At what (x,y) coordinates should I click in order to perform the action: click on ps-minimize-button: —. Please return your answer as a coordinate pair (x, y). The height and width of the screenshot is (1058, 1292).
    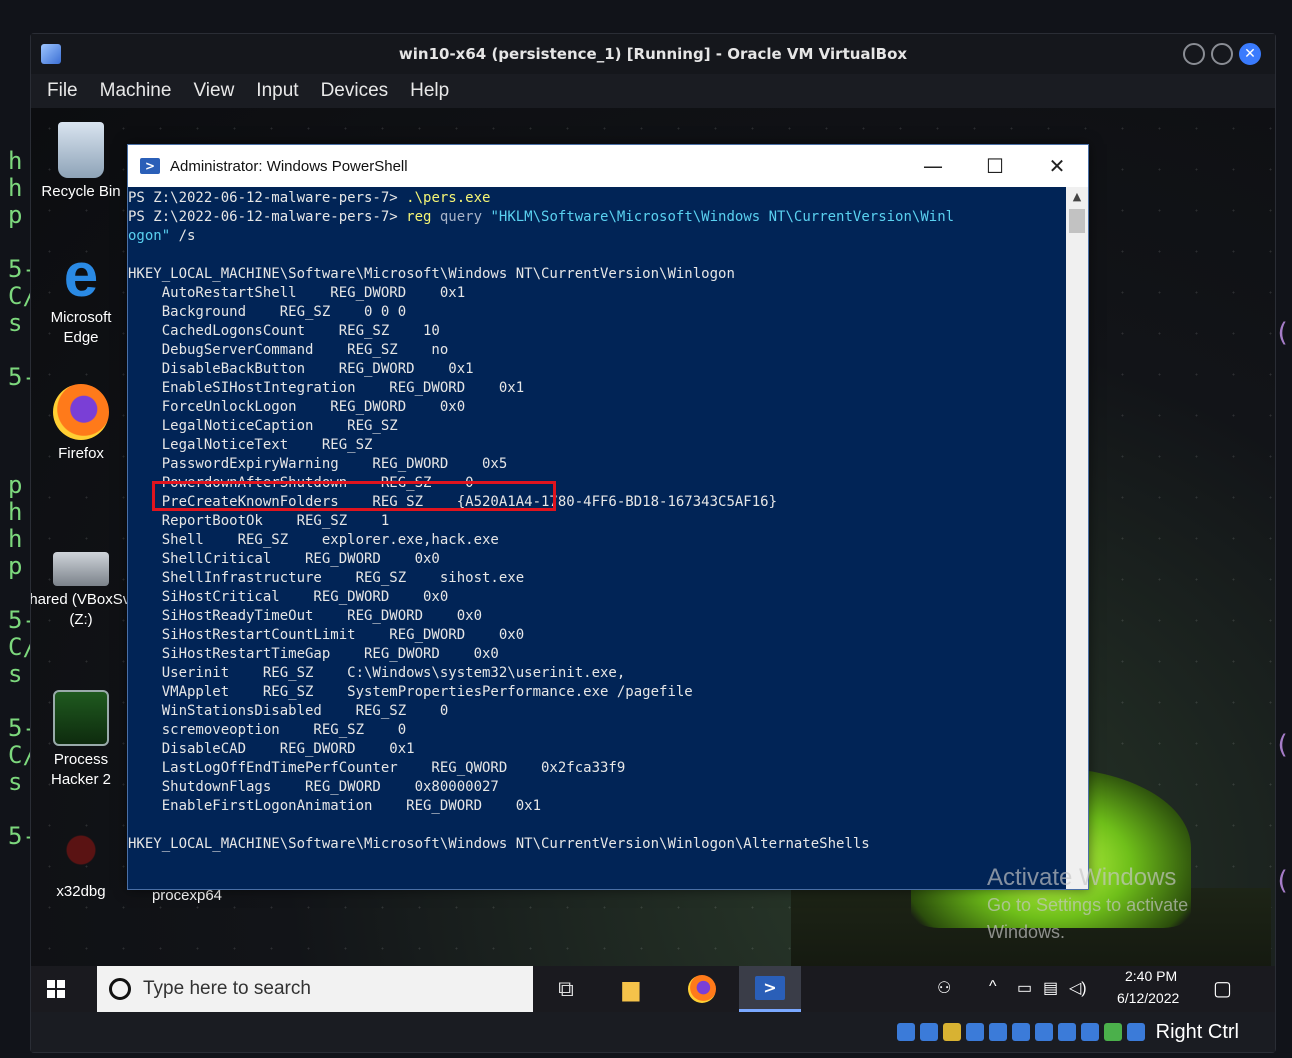
    Looking at the image, I should click on (933, 166).